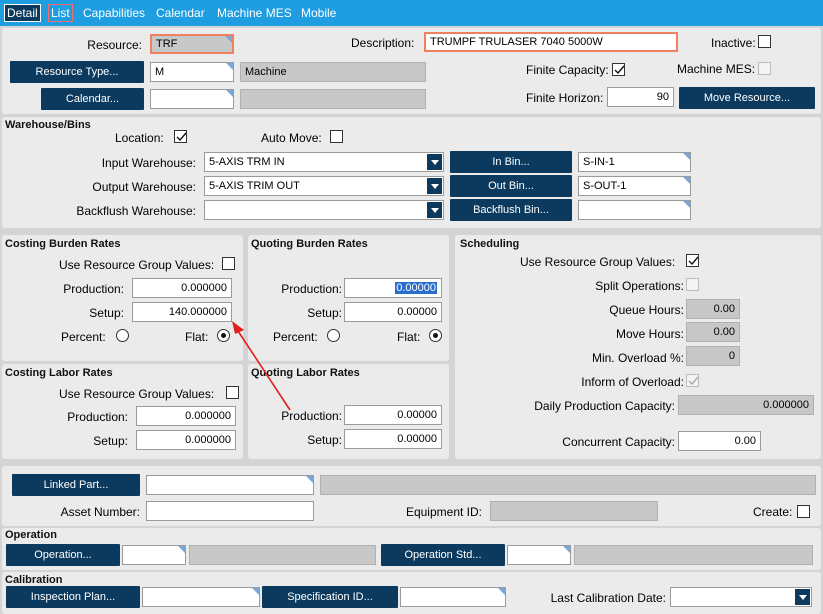 The width and height of the screenshot is (823, 614). I want to click on quoting-burden-flat-radio, so click(435, 335).